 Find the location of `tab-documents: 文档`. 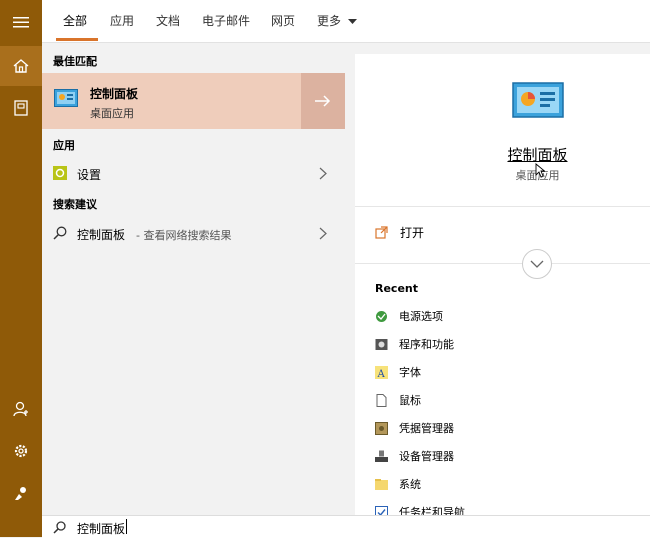

tab-documents: 文档 is located at coordinates (168, 20).